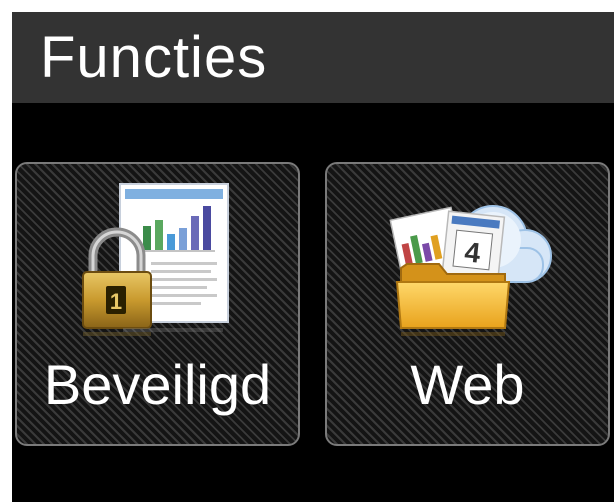  Describe the element at coordinates (115, 301) in the screenshot. I see `svg-text: 1` at that location.